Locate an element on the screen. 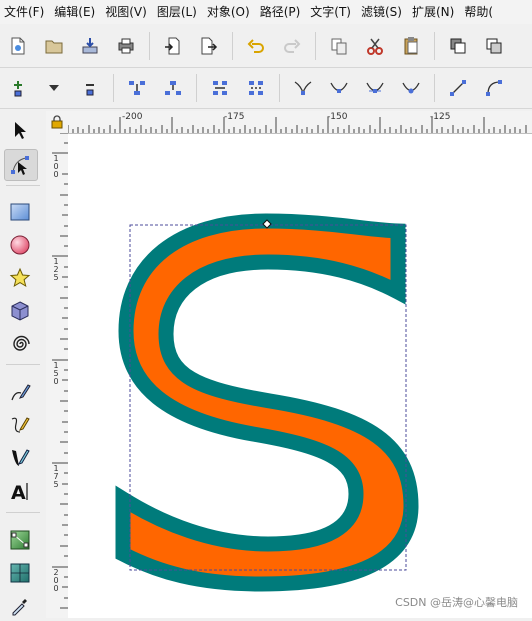 Image resolution: width=532 pixels, height=621 pixels. commands-toolbar is located at coordinates (266, 46).